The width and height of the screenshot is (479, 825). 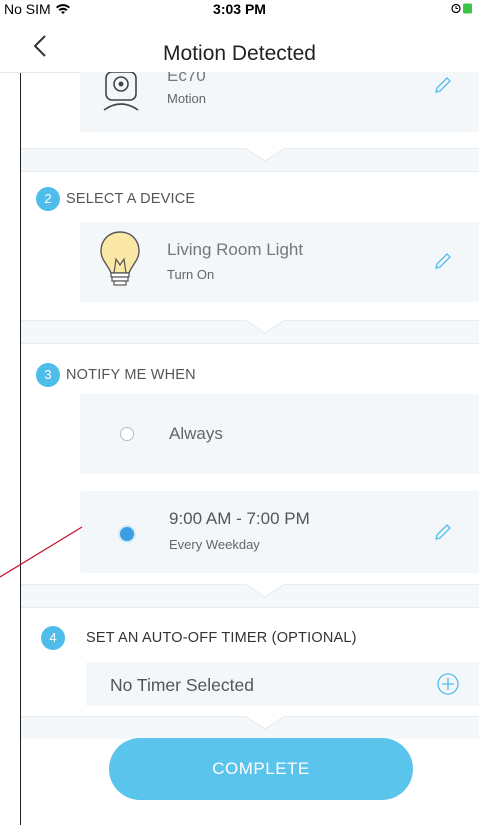 What do you see at coordinates (461, 8) in the screenshot?
I see `battery-icon` at bounding box center [461, 8].